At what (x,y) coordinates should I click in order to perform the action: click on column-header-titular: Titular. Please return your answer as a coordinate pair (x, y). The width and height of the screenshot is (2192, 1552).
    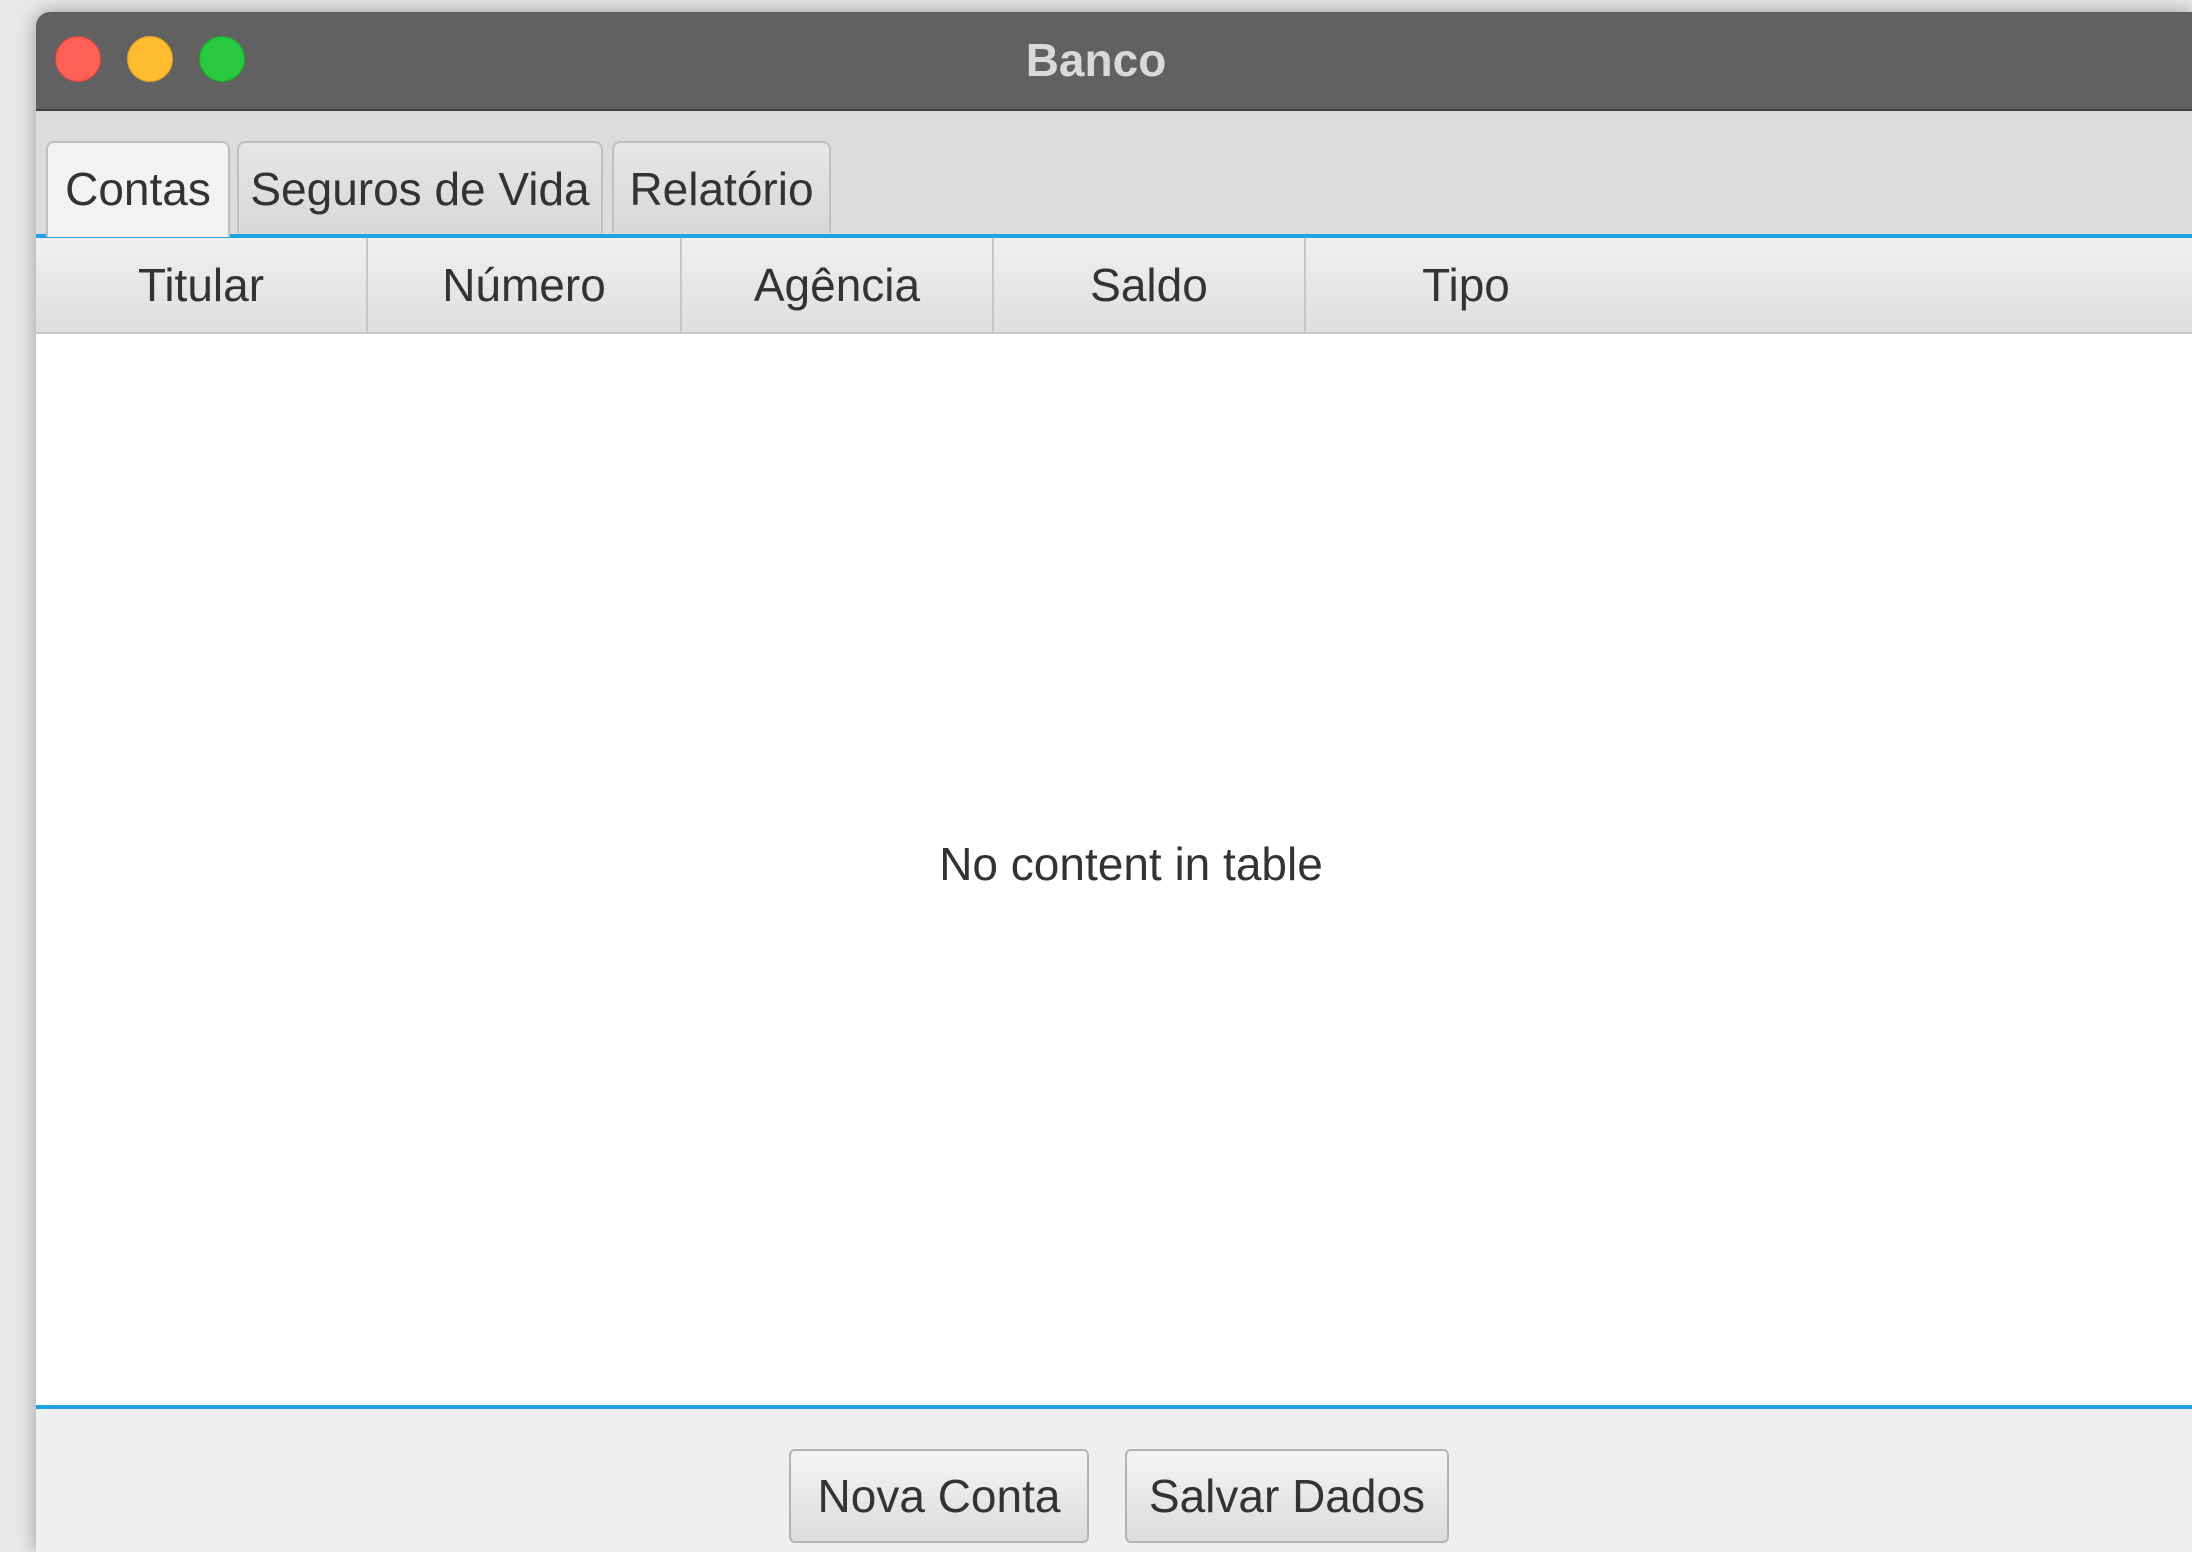
    Looking at the image, I should click on (202, 285).